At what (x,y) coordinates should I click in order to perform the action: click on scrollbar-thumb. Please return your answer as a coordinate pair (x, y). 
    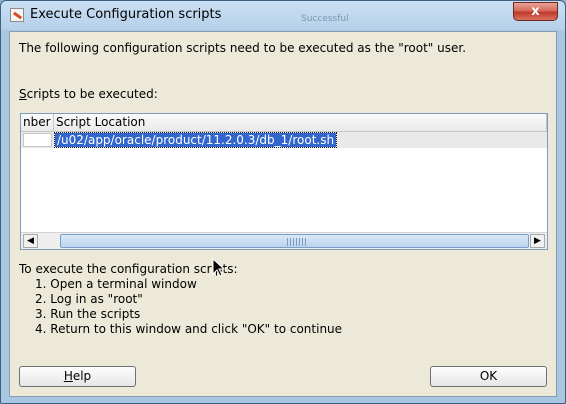
    Looking at the image, I should click on (294, 241).